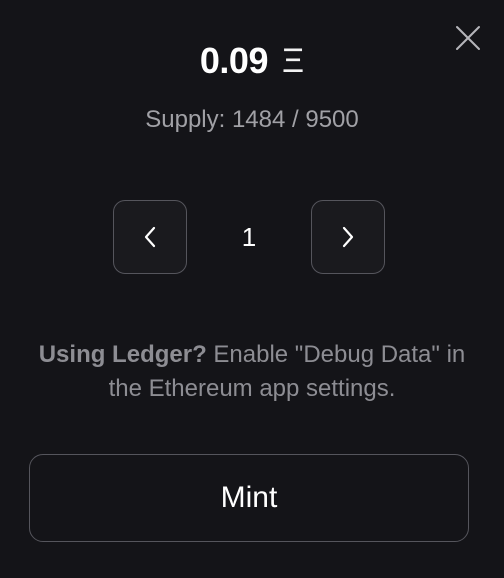 Image resolution: width=504 pixels, height=578 pixels. Describe the element at coordinates (122, 354) in the screenshot. I see `ledger-notice-title: Using Ledger?` at that location.